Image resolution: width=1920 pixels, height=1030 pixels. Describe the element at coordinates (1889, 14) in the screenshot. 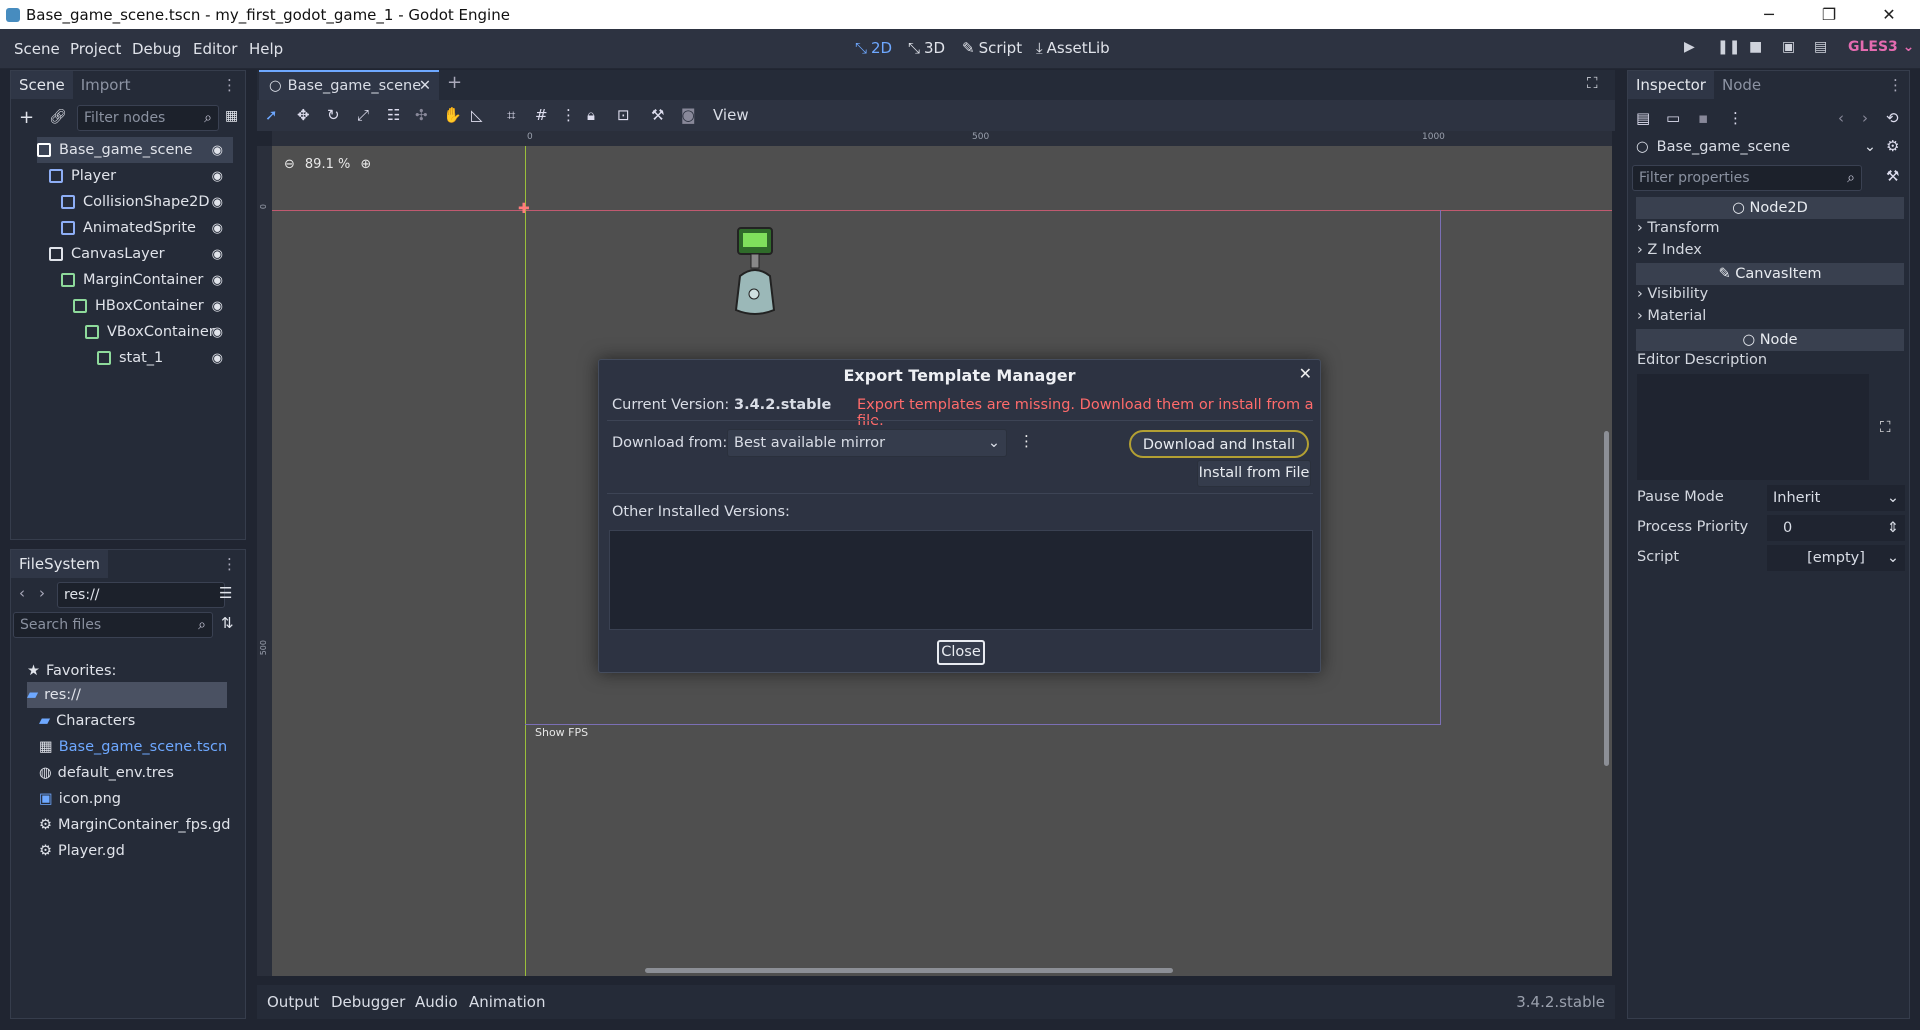

I see `close-window-button: ✕` at that location.